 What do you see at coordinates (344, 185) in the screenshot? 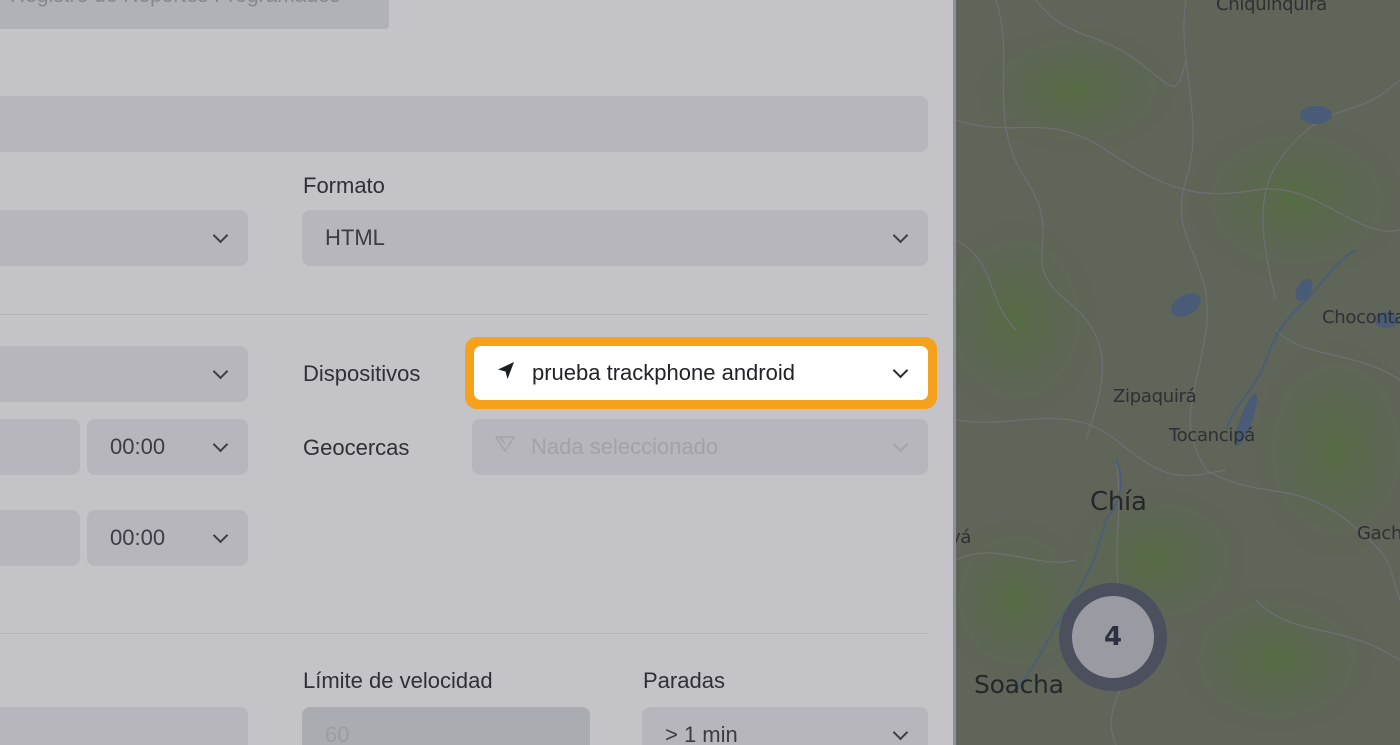
I see `format-label: Formato` at bounding box center [344, 185].